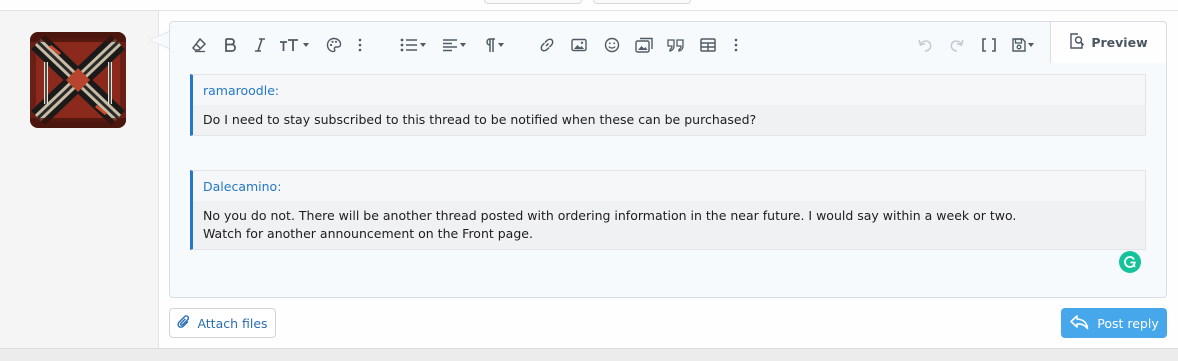 The height and width of the screenshot is (361, 1178). Describe the element at coordinates (989, 45) in the screenshot. I see `bb-code-toggle-icon` at that location.